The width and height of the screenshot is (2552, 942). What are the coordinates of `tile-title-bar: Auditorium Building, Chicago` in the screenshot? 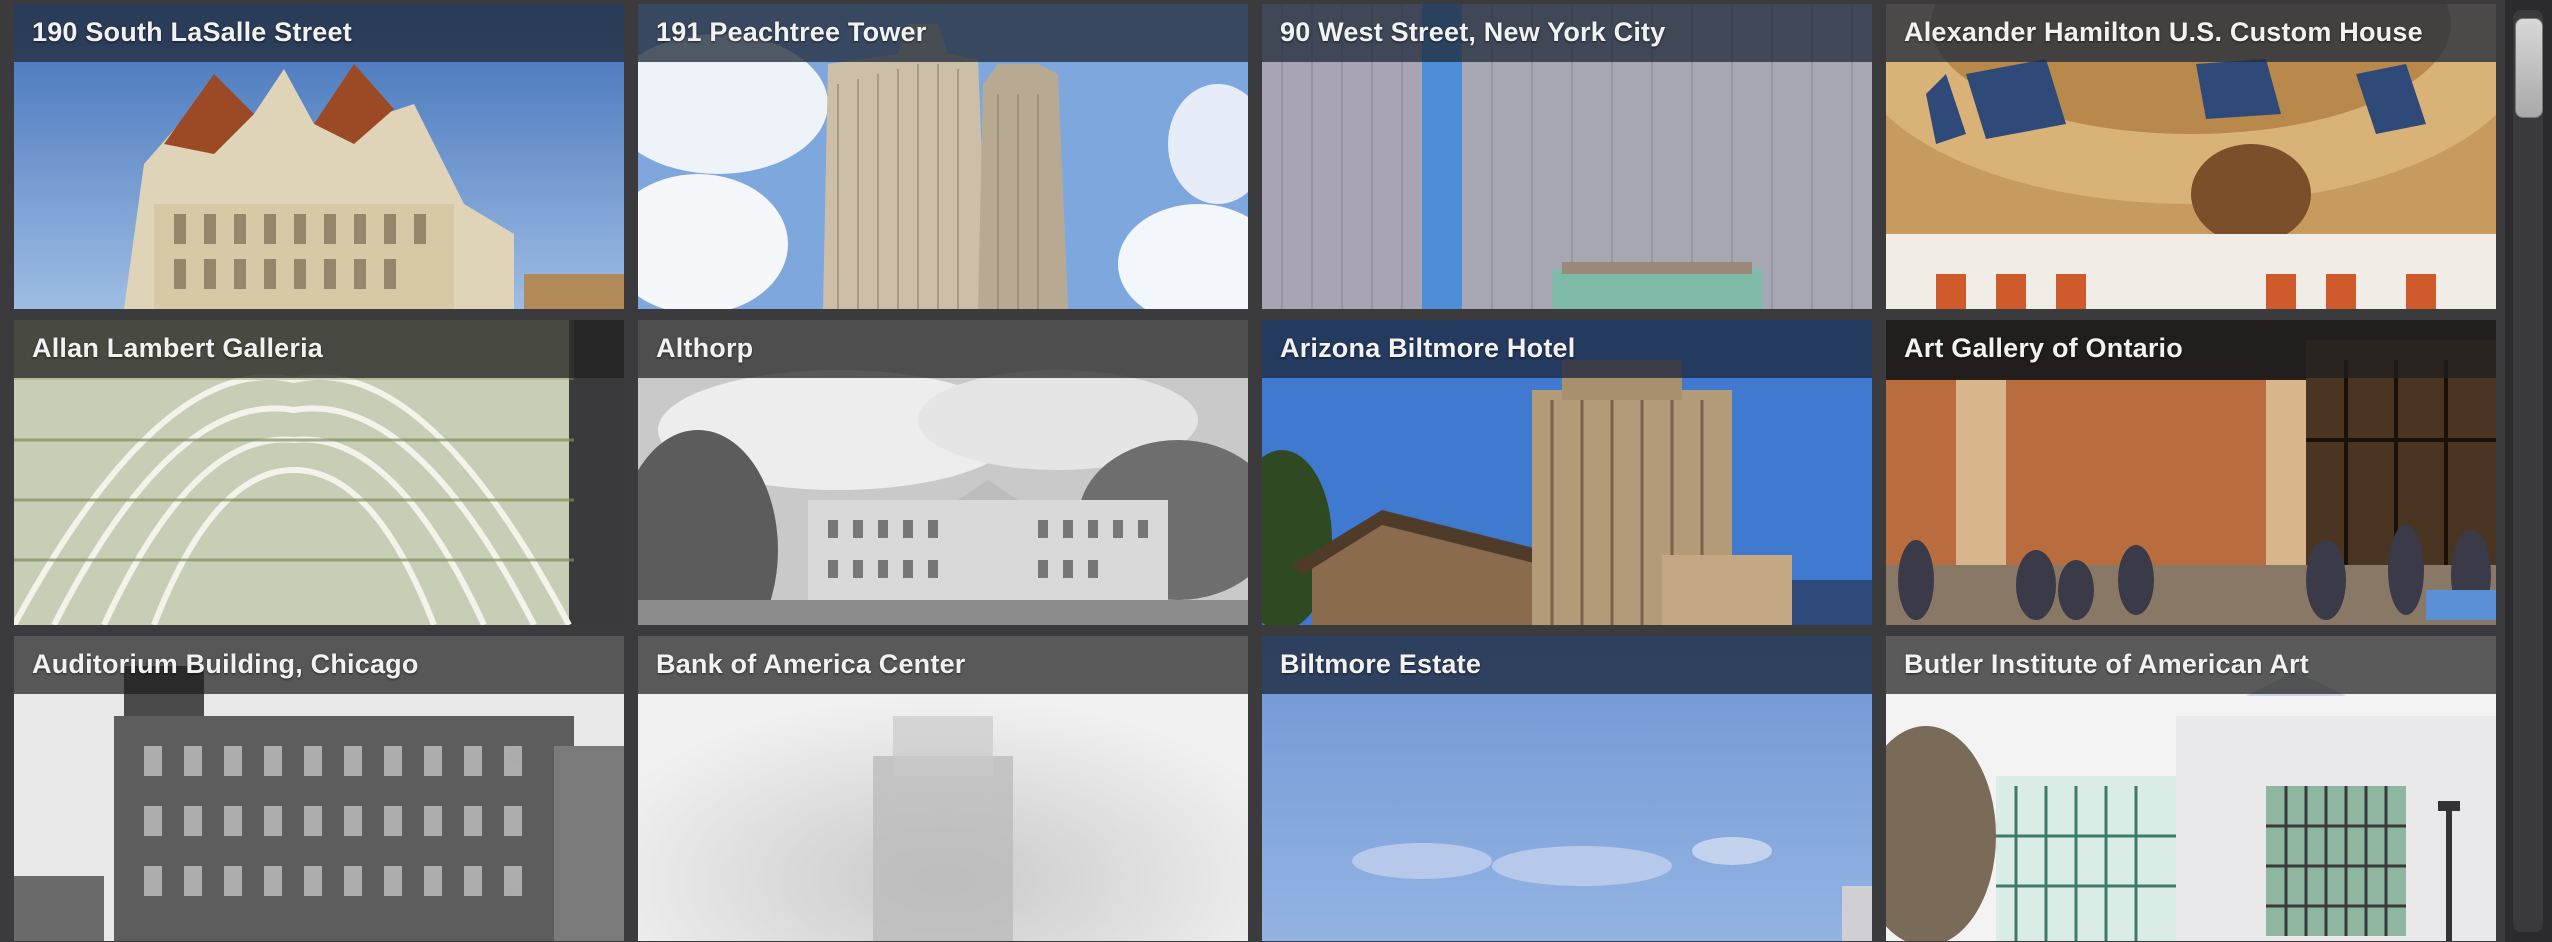 It's located at (319, 665).